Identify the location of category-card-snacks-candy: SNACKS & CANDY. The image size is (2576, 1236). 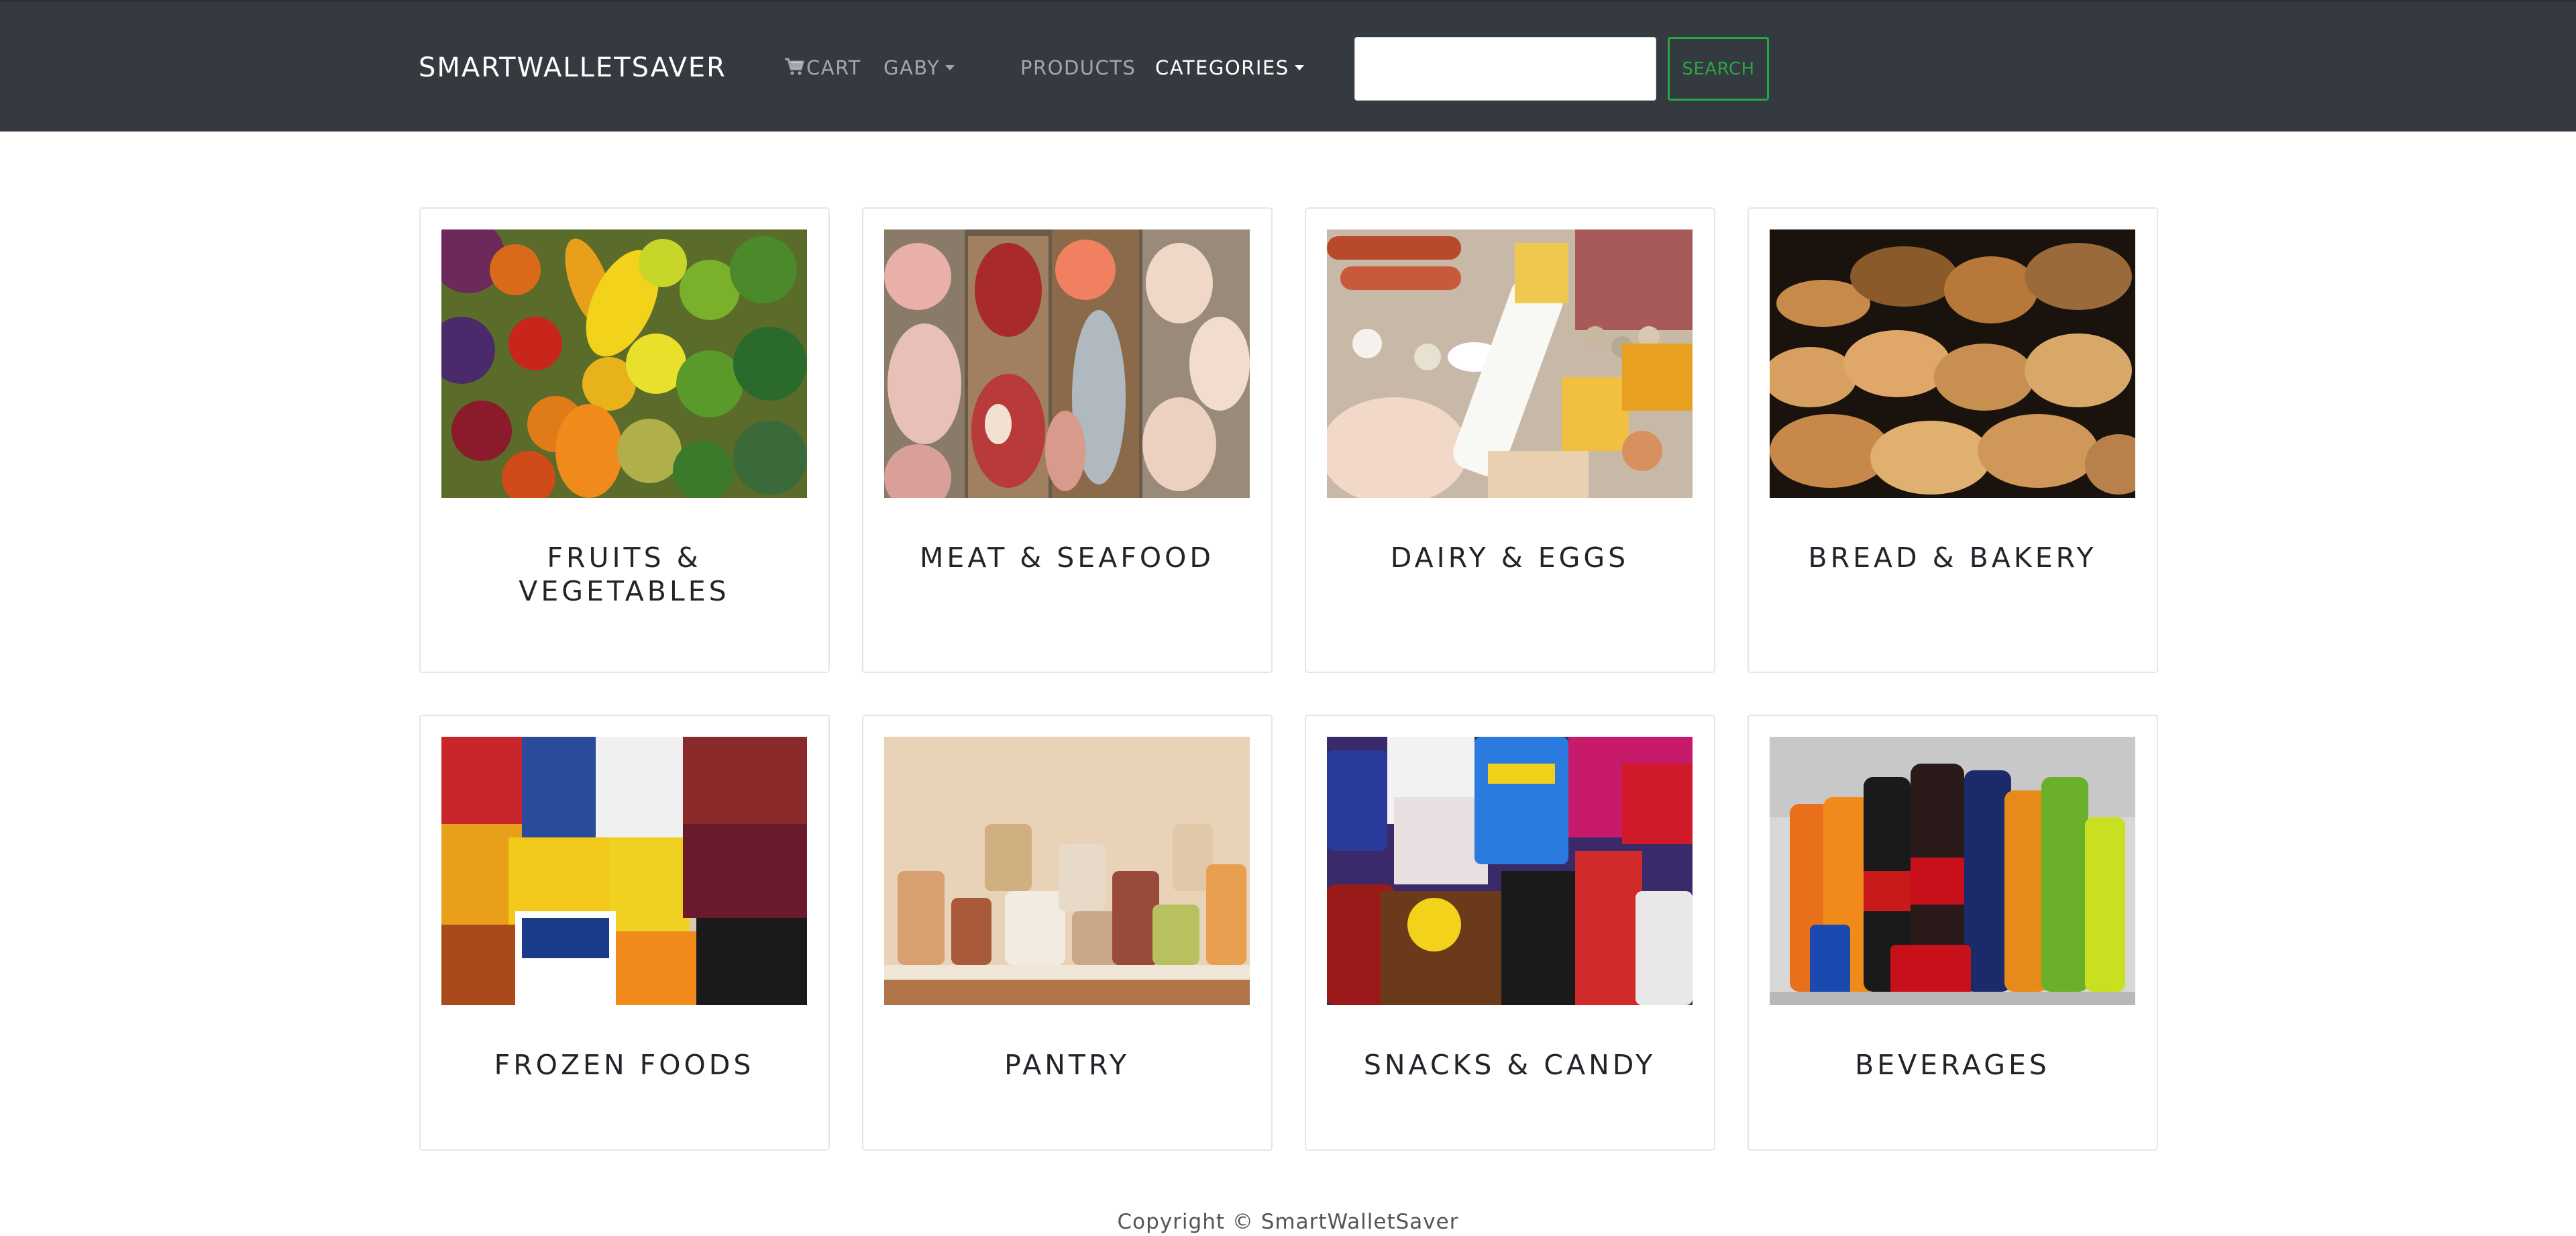
(1510, 933).